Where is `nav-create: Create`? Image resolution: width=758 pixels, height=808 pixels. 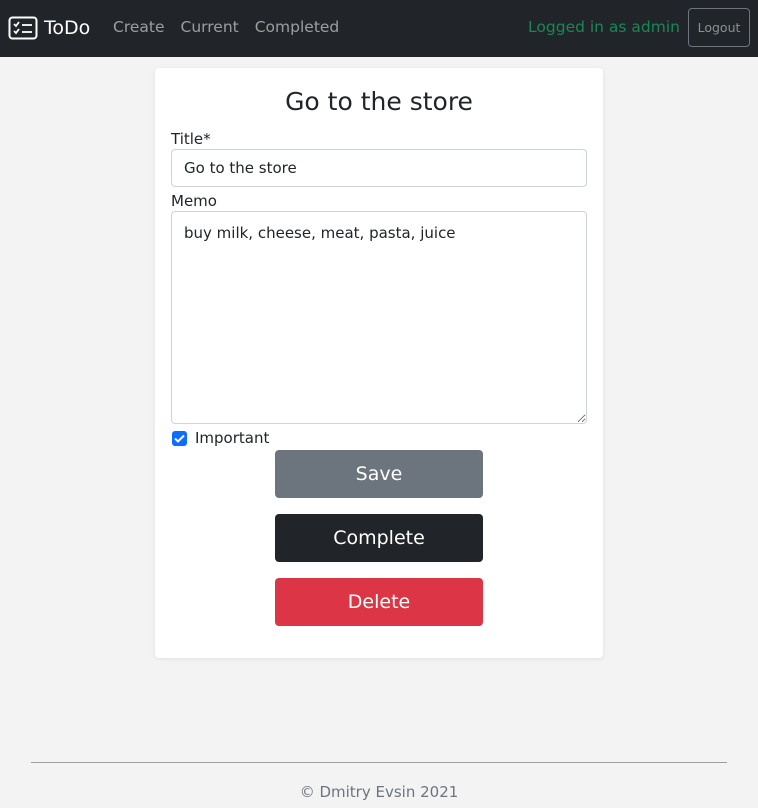
nav-create: Create is located at coordinates (139, 27).